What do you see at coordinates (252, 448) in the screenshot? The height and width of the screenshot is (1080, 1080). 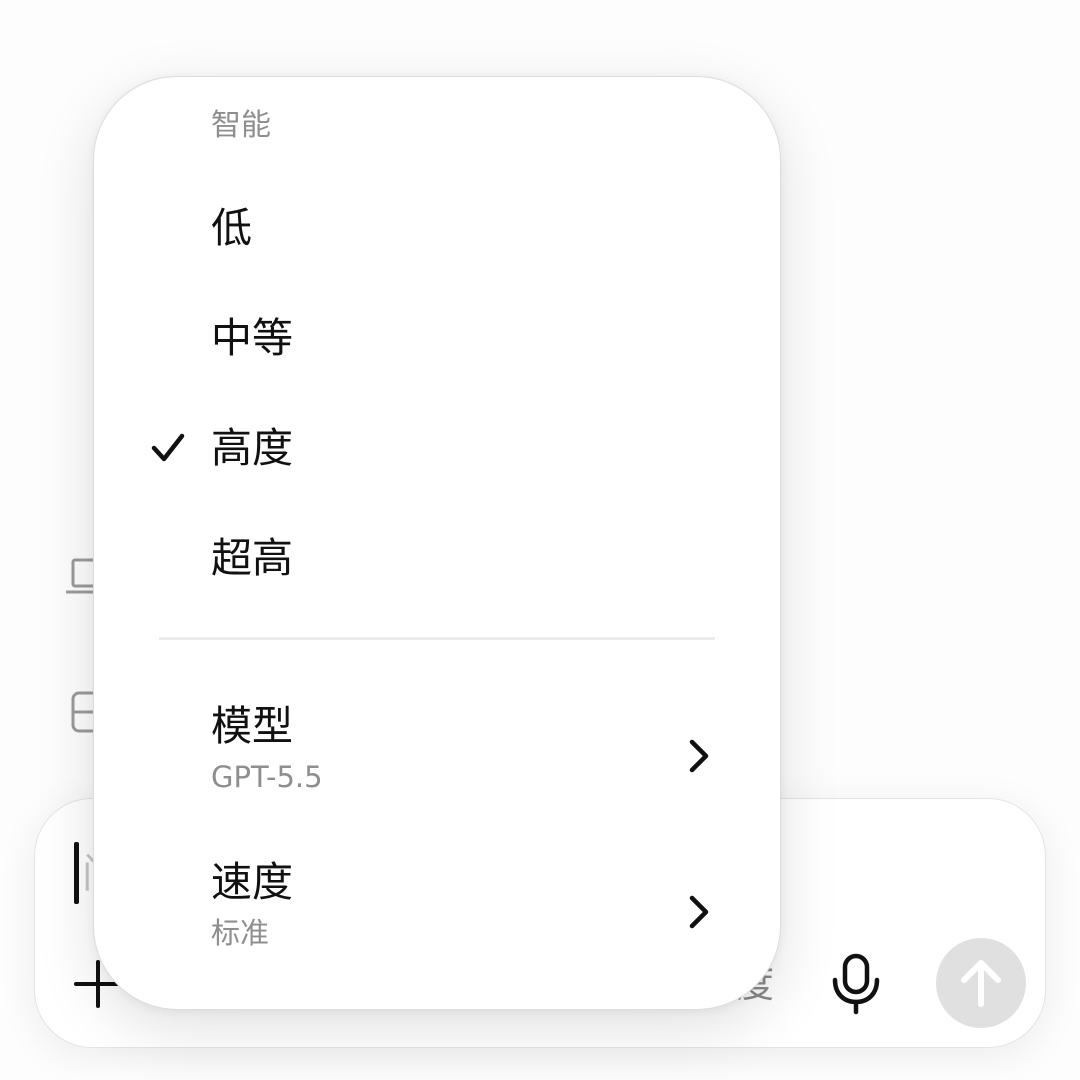 I see `menu-item-label: 高度` at bounding box center [252, 448].